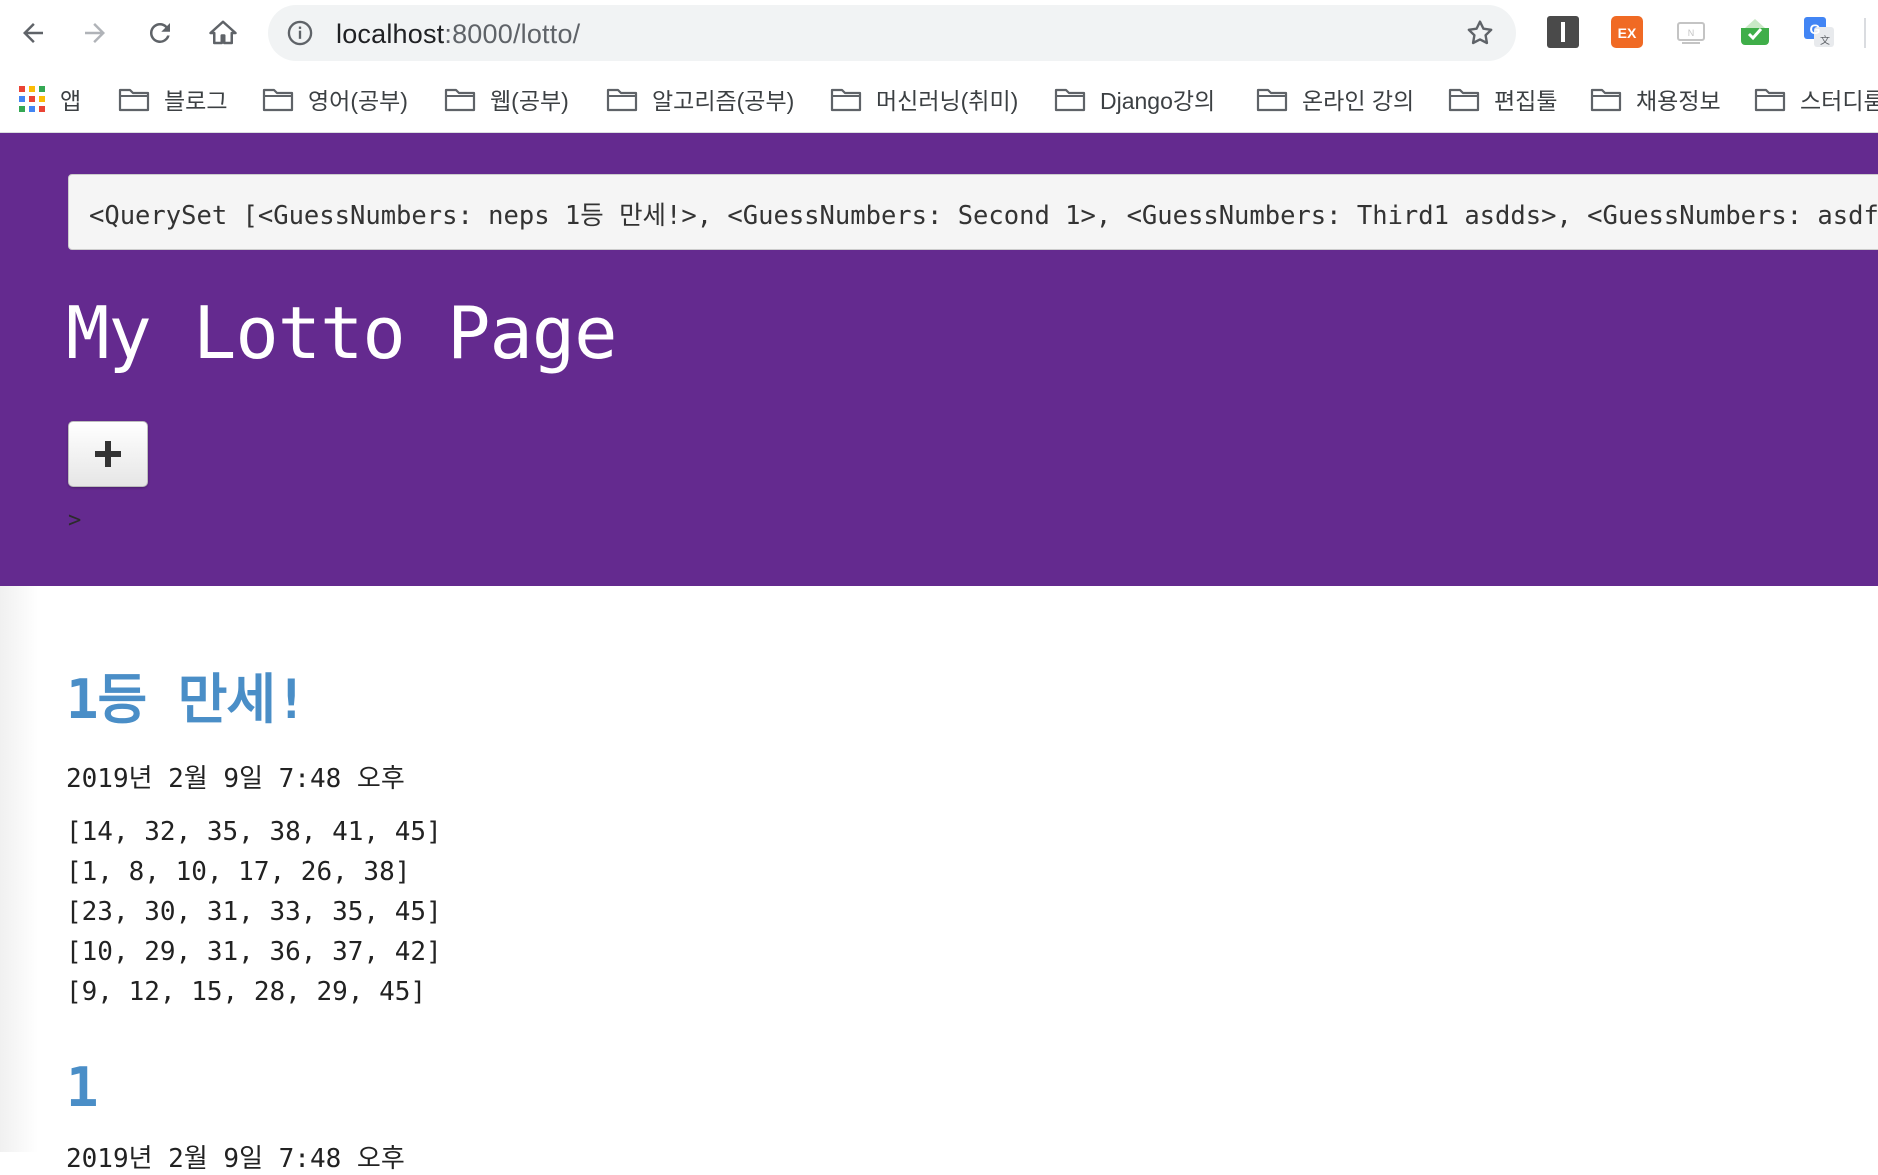 This screenshot has width=1878, height=1175. I want to click on bookmark-label: 머신러닝(취미), so click(947, 101).